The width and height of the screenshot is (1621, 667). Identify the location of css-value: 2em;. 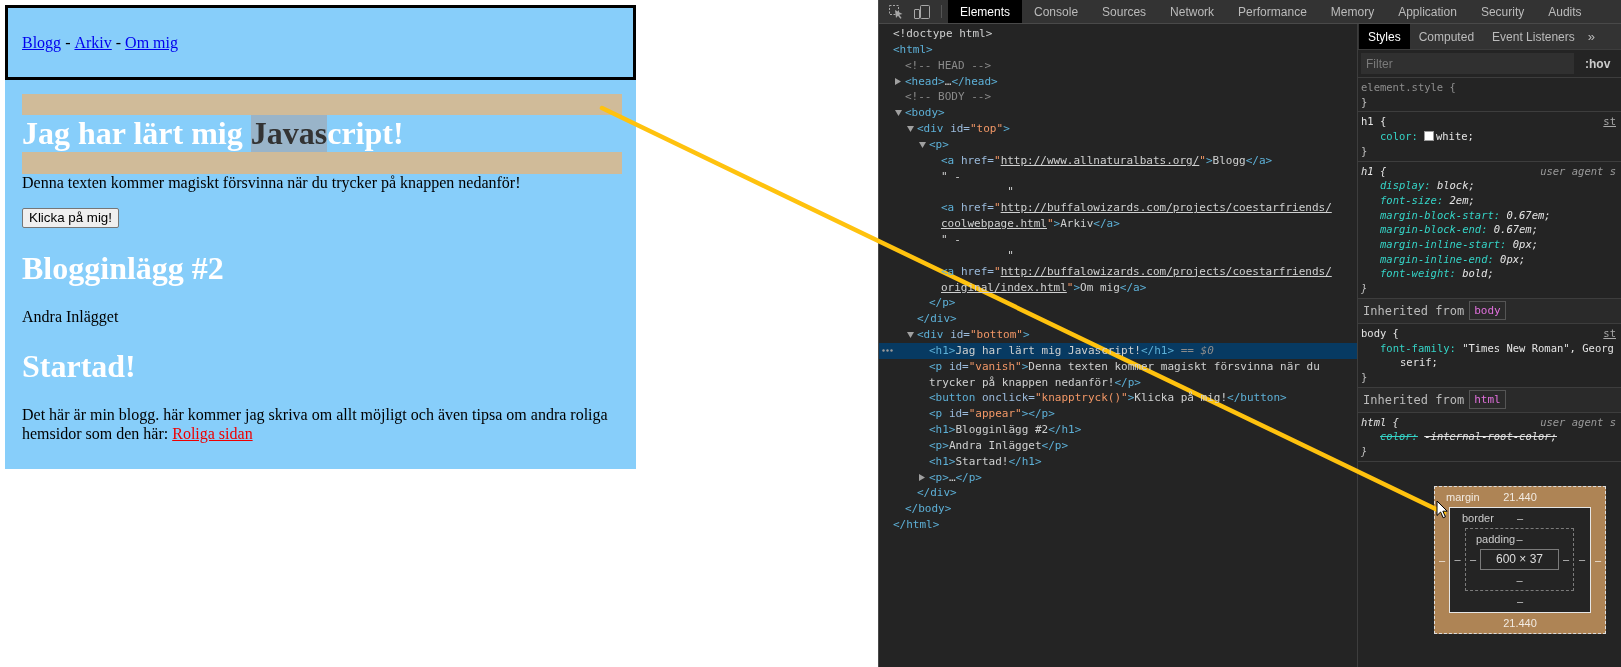
(1462, 199).